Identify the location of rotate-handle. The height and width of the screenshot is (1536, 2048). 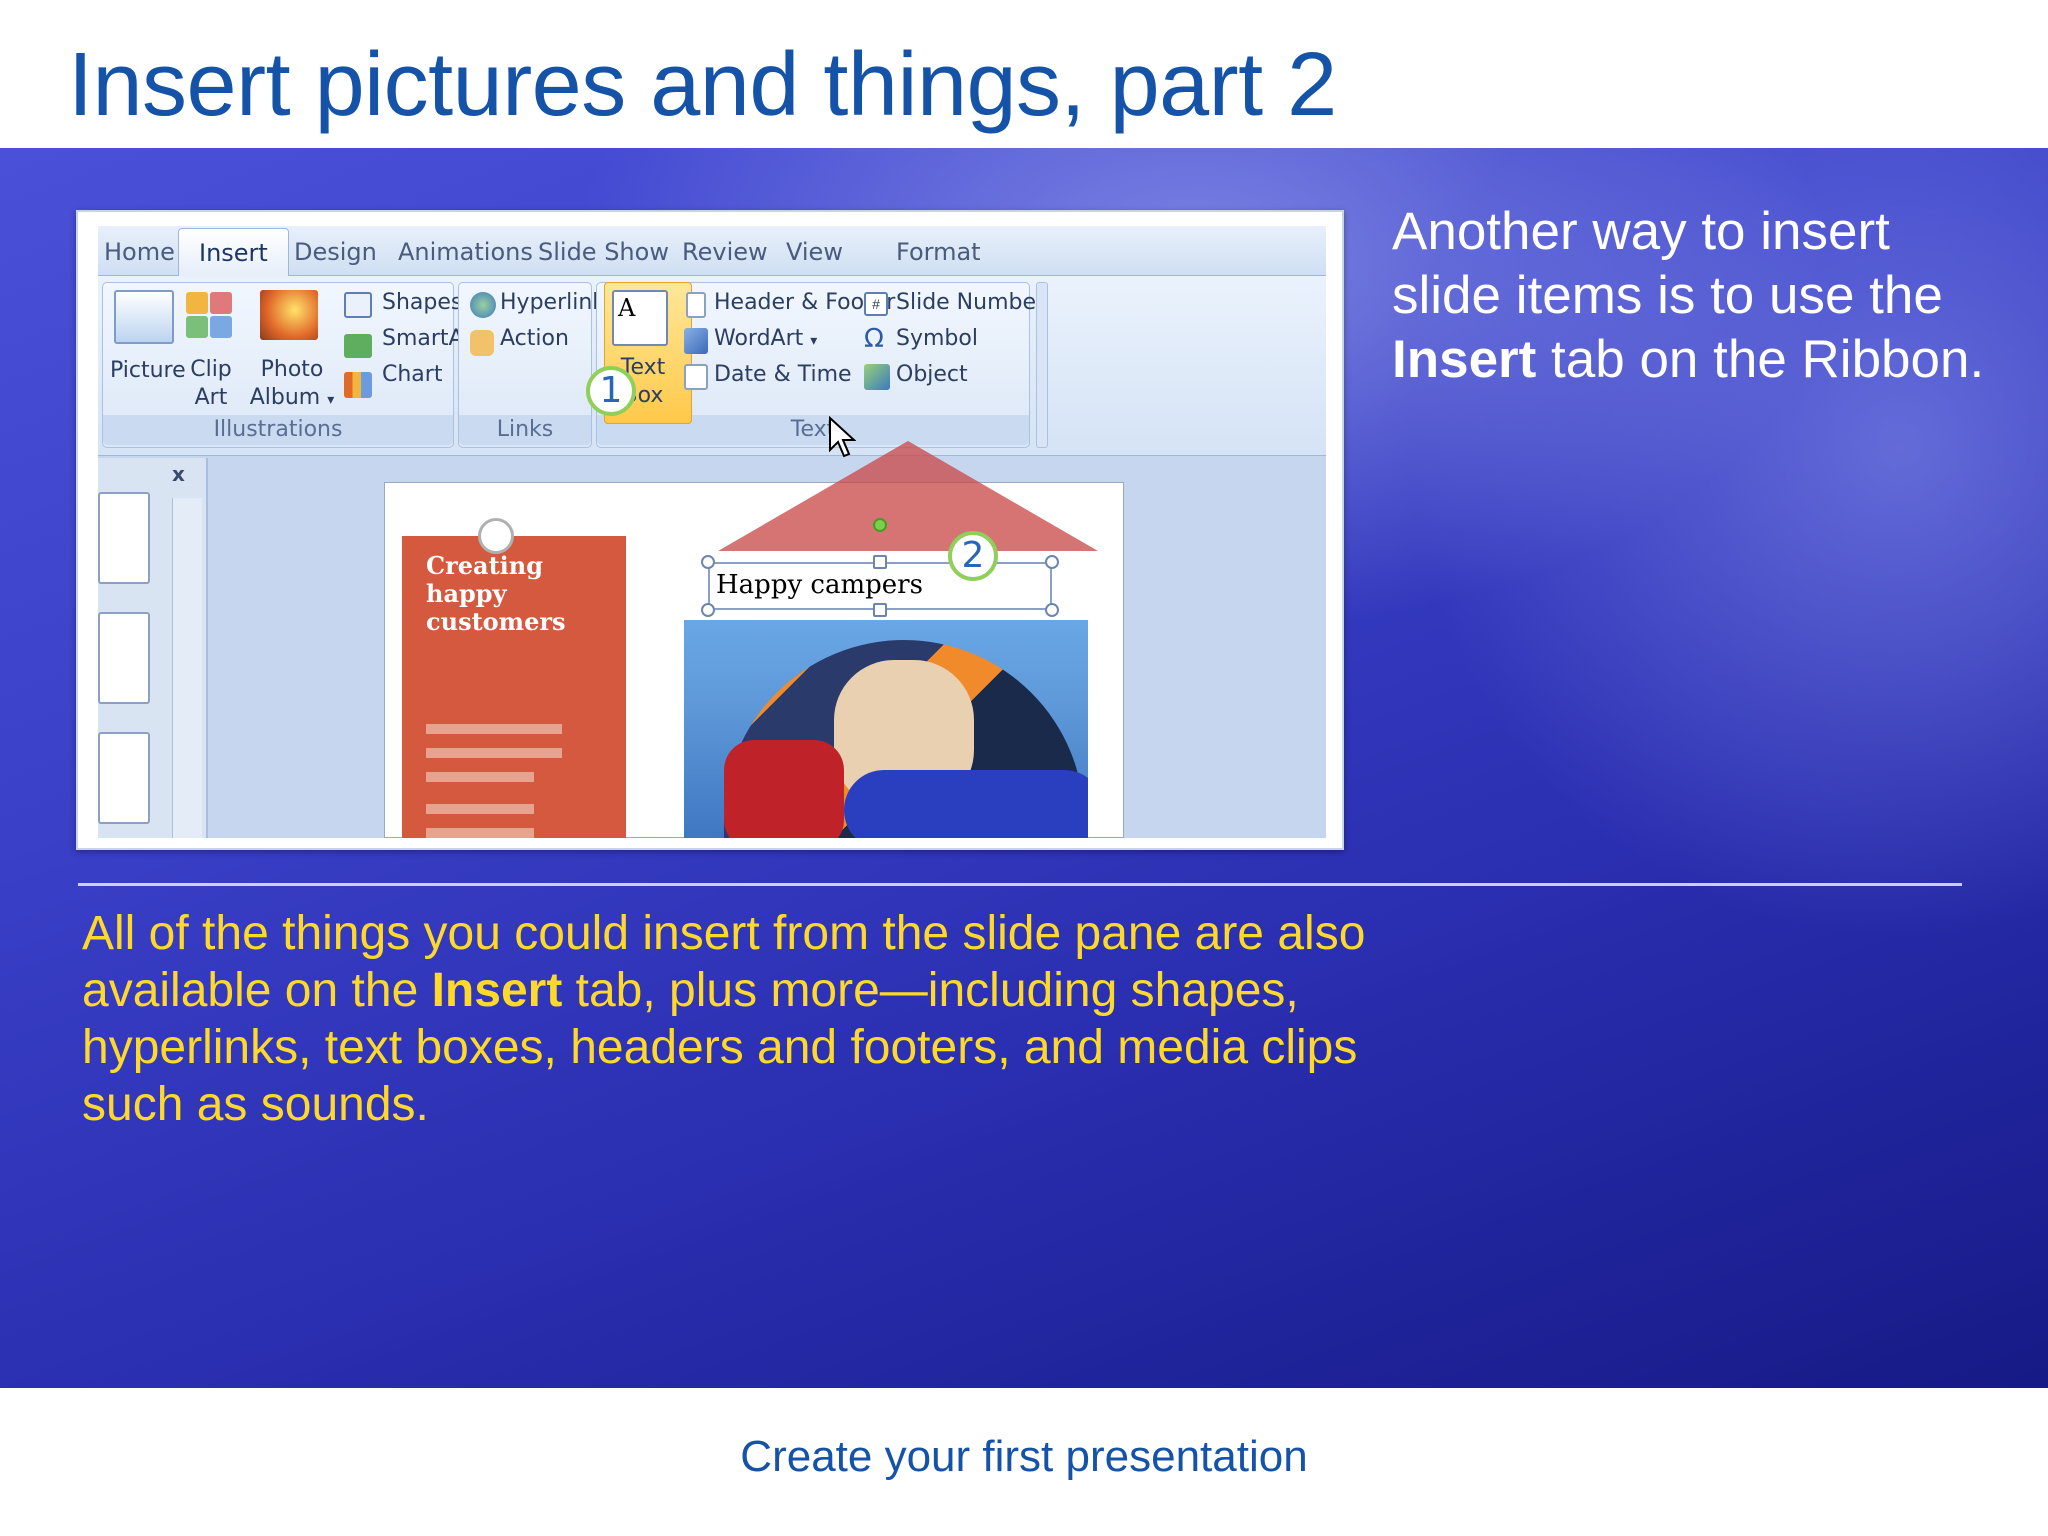
(880, 525).